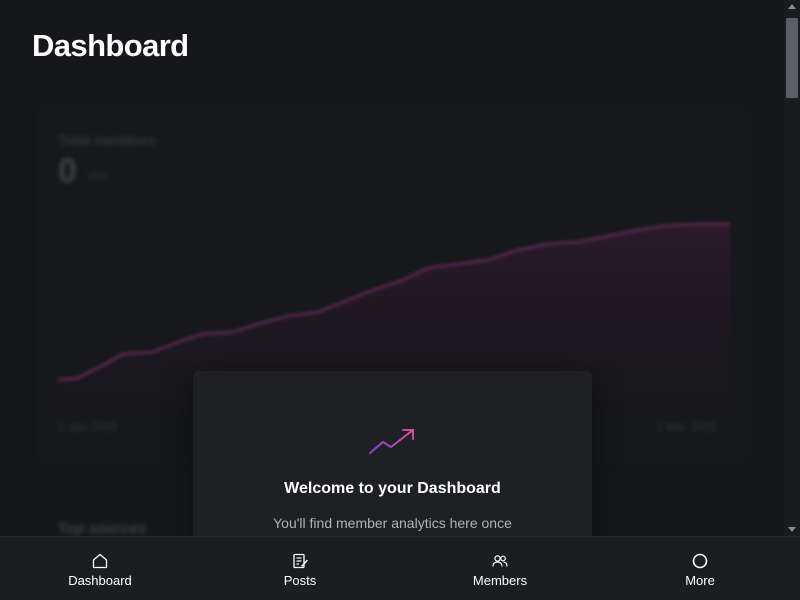  Describe the element at coordinates (97, 175) in the screenshot. I see `total-members-change: 0%` at that location.